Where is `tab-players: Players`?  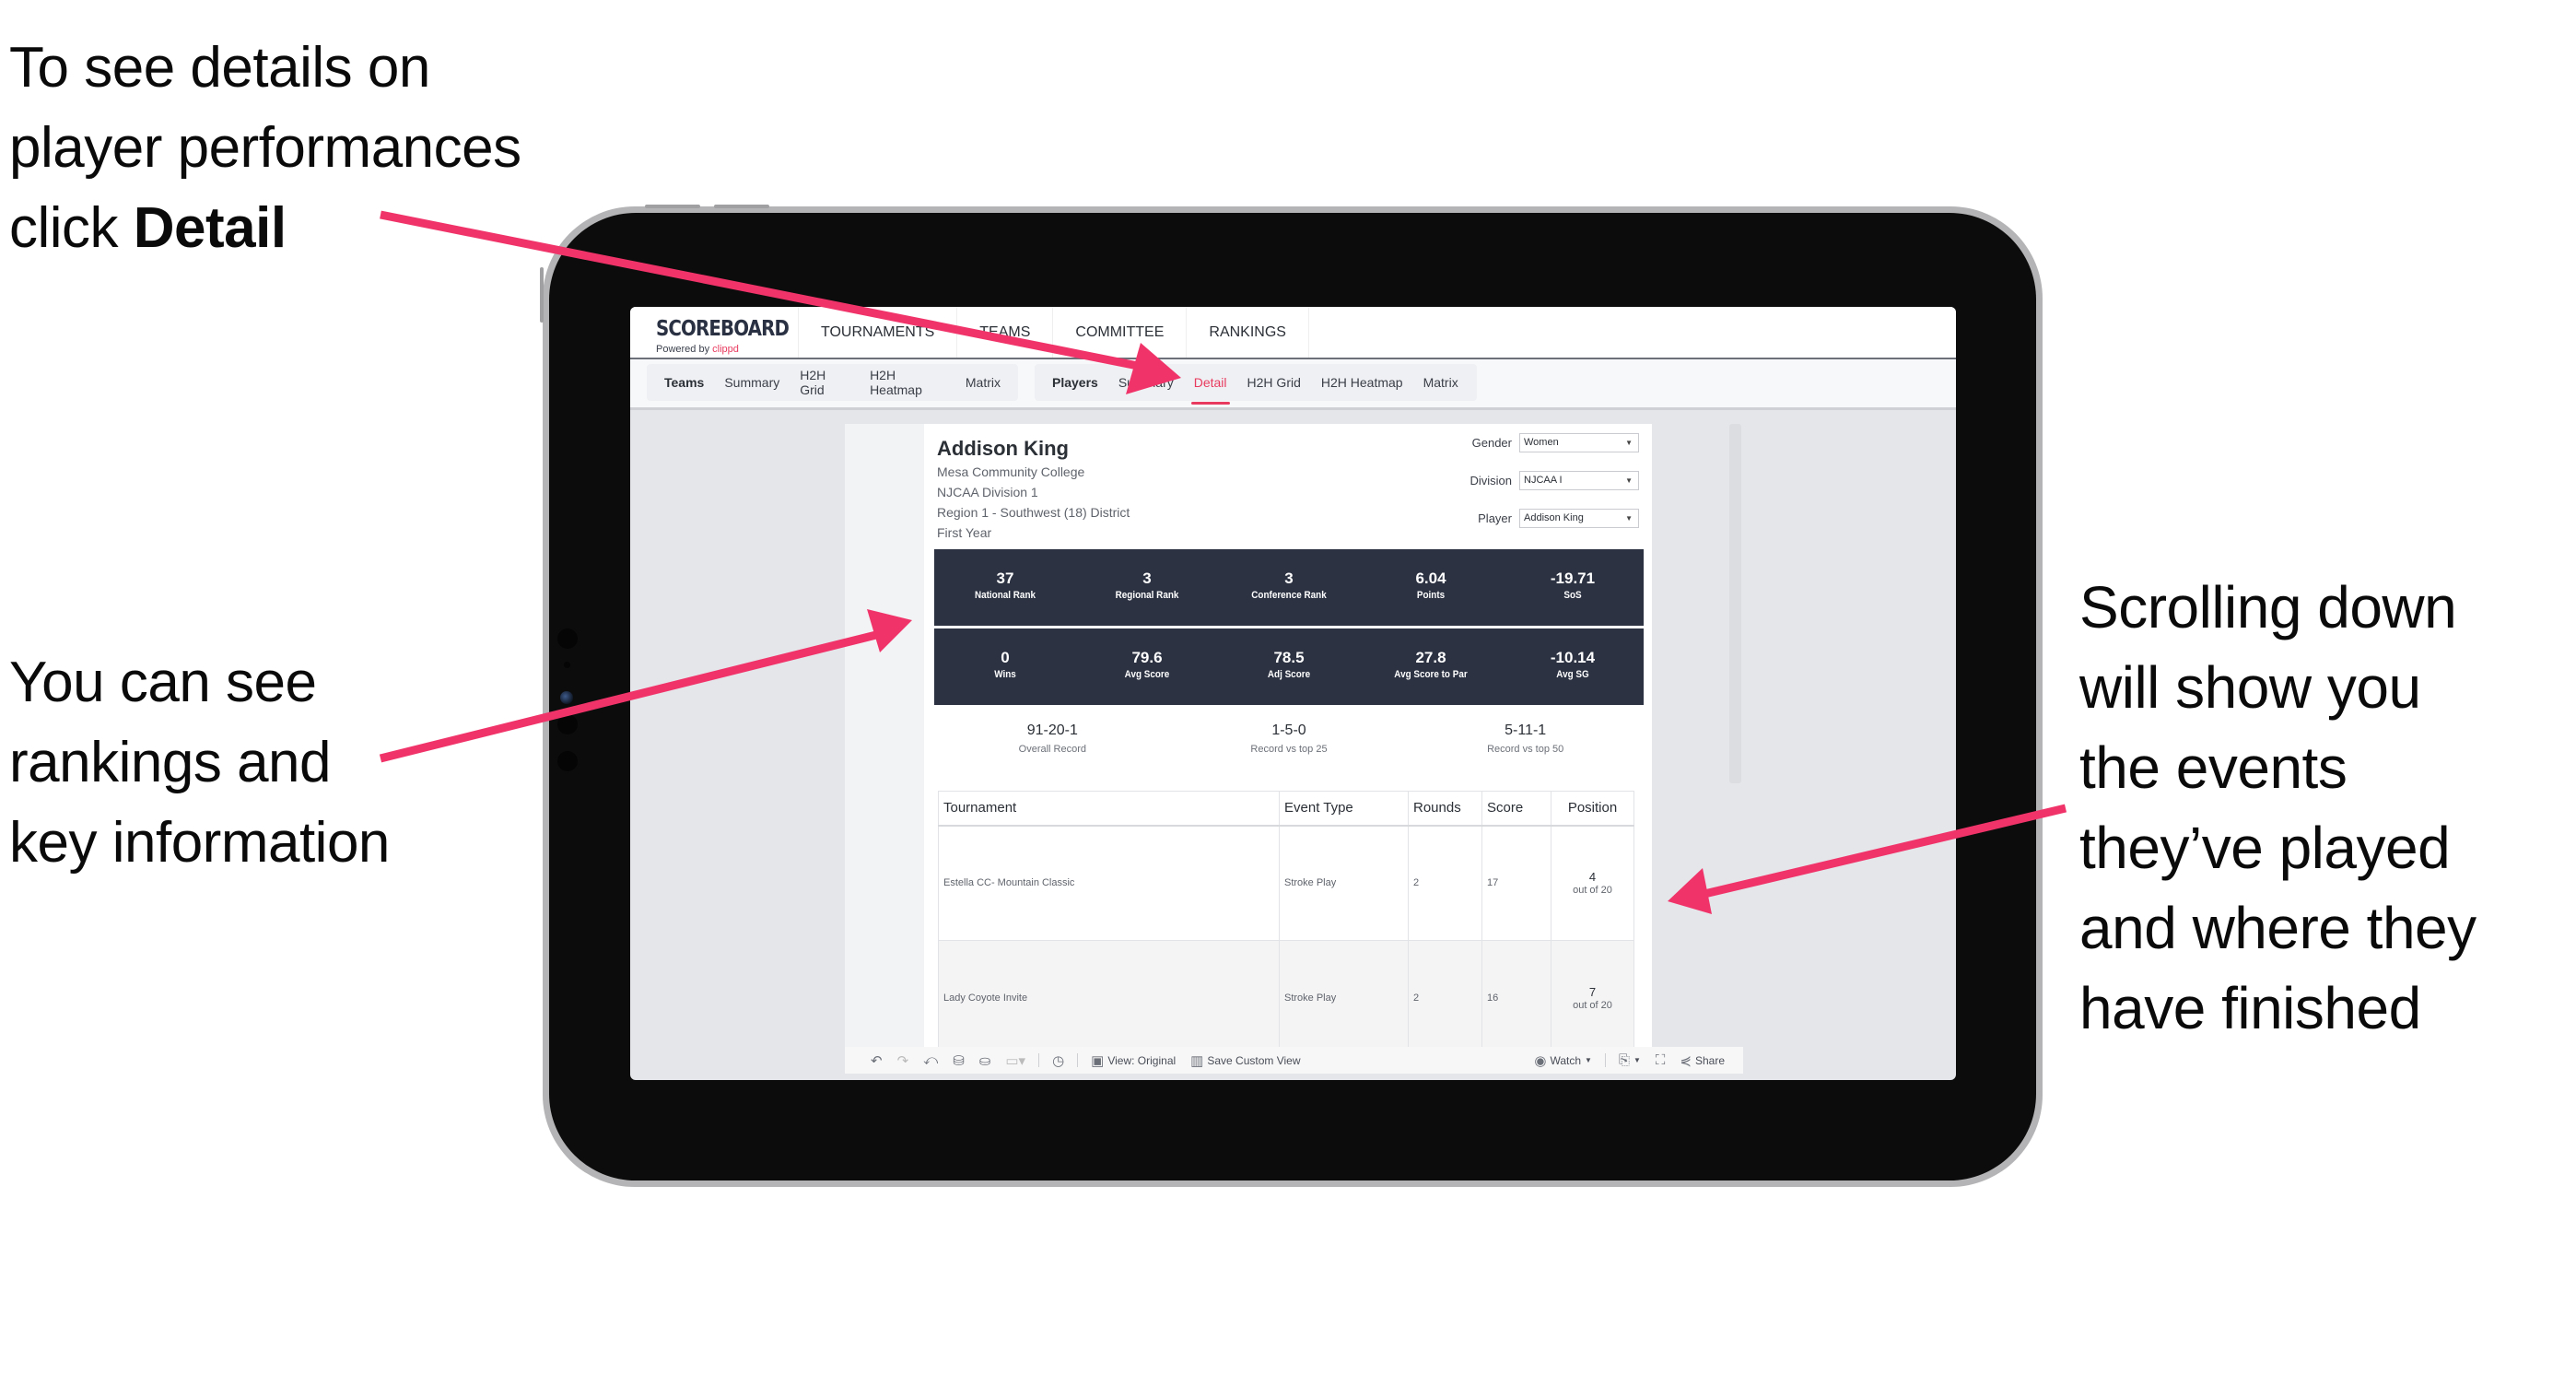
tab-players: Players is located at coordinates (1075, 382).